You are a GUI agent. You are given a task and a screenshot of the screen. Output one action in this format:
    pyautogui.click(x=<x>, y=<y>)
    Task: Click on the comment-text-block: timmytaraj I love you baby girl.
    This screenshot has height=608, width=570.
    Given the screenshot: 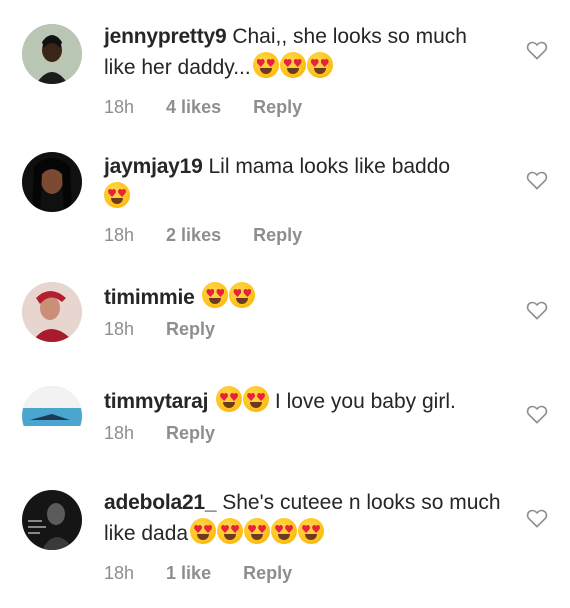 What is the action you would take?
    pyautogui.click(x=304, y=401)
    